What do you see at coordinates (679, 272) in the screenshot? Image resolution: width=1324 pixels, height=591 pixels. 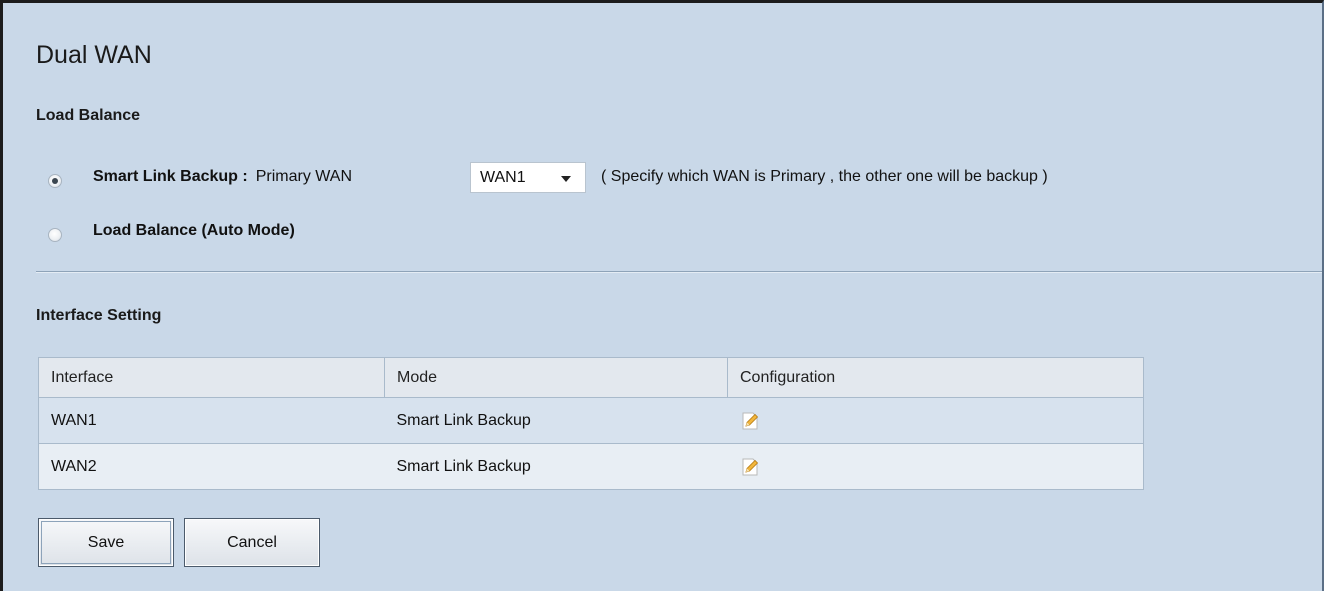 I see `section-divider` at bounding box center [679, 272].